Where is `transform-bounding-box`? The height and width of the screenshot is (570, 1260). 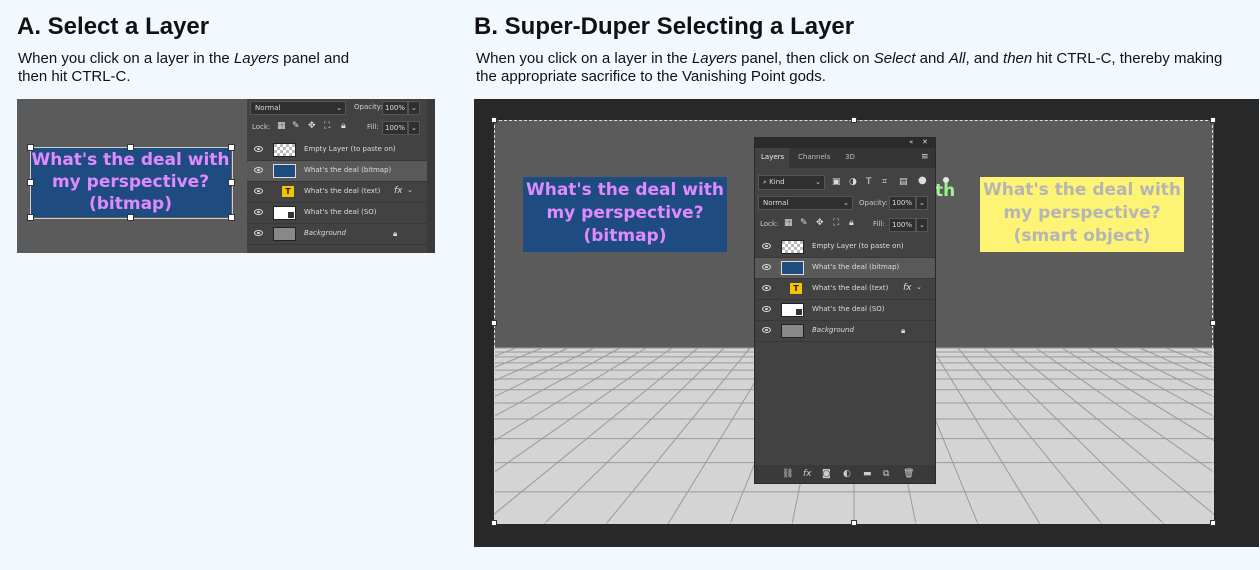
transform-bounding-box is located at coordinates (131, 183).